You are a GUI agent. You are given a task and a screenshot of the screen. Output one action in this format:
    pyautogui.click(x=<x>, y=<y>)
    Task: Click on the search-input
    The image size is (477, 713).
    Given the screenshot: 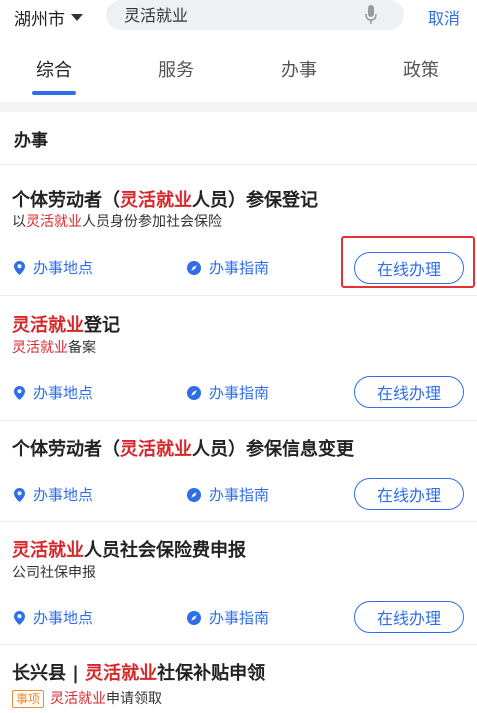 What is the action you would take?
    pyautogui.click(x=244, y=13)
    